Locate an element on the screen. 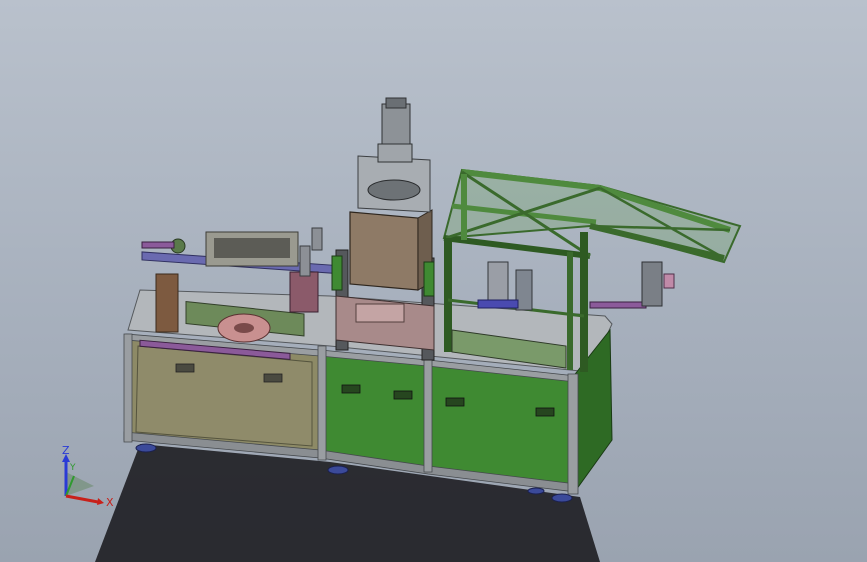 Image resolution: width=867 pixels, height=562 pixels. discharge-unit-pink is located at coordinates (669, 281).